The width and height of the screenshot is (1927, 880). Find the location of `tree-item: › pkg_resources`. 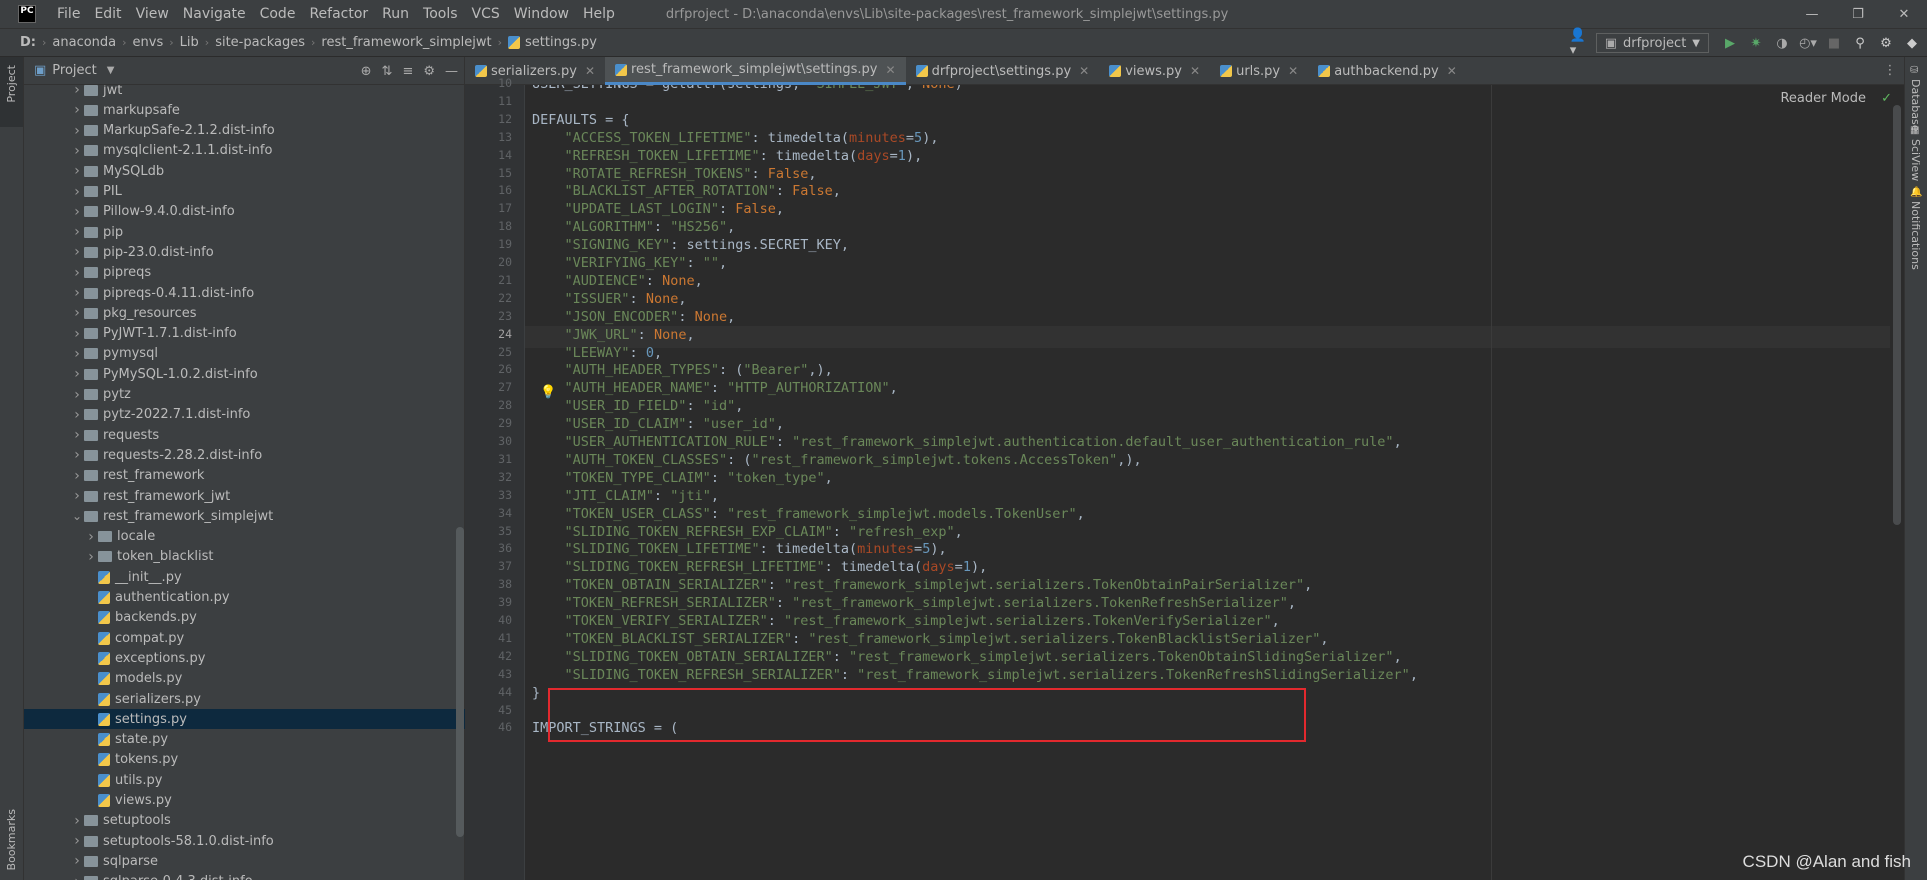

tree-item: › pkg_resources is located at coordinates (244, 313).